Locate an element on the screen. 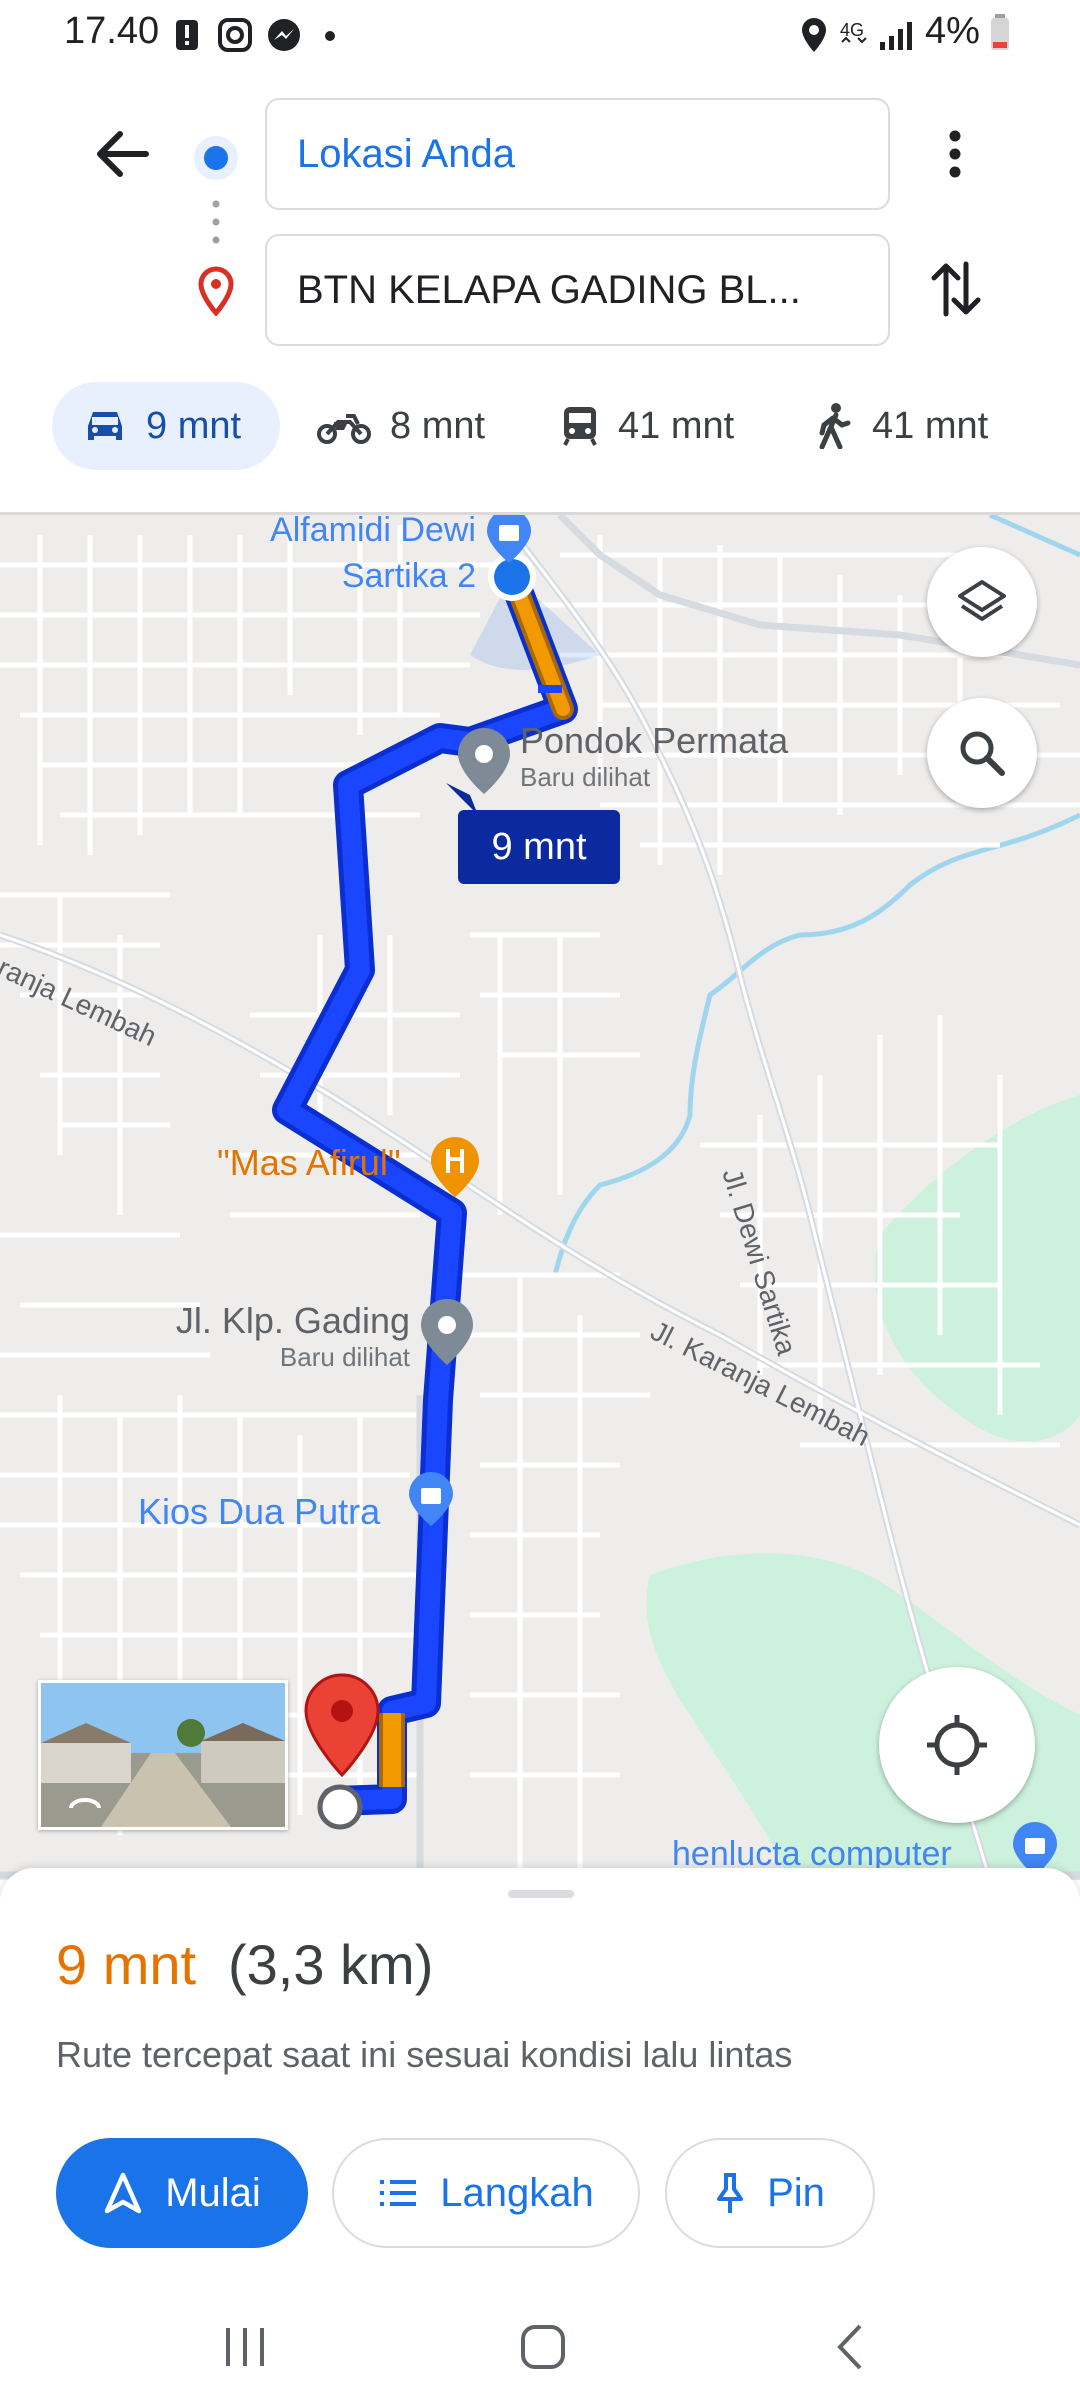 Image resolution: width=1080 pixels, height=2408 pixels. motorcycle-icon is located at coordinates (344, 429).